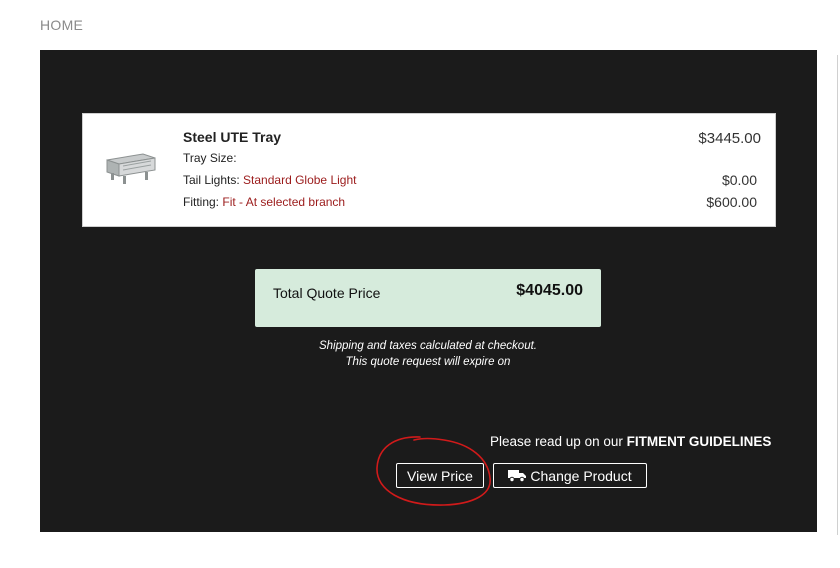  I want to click on total-label: Total Quote Price, so click(327, 293).